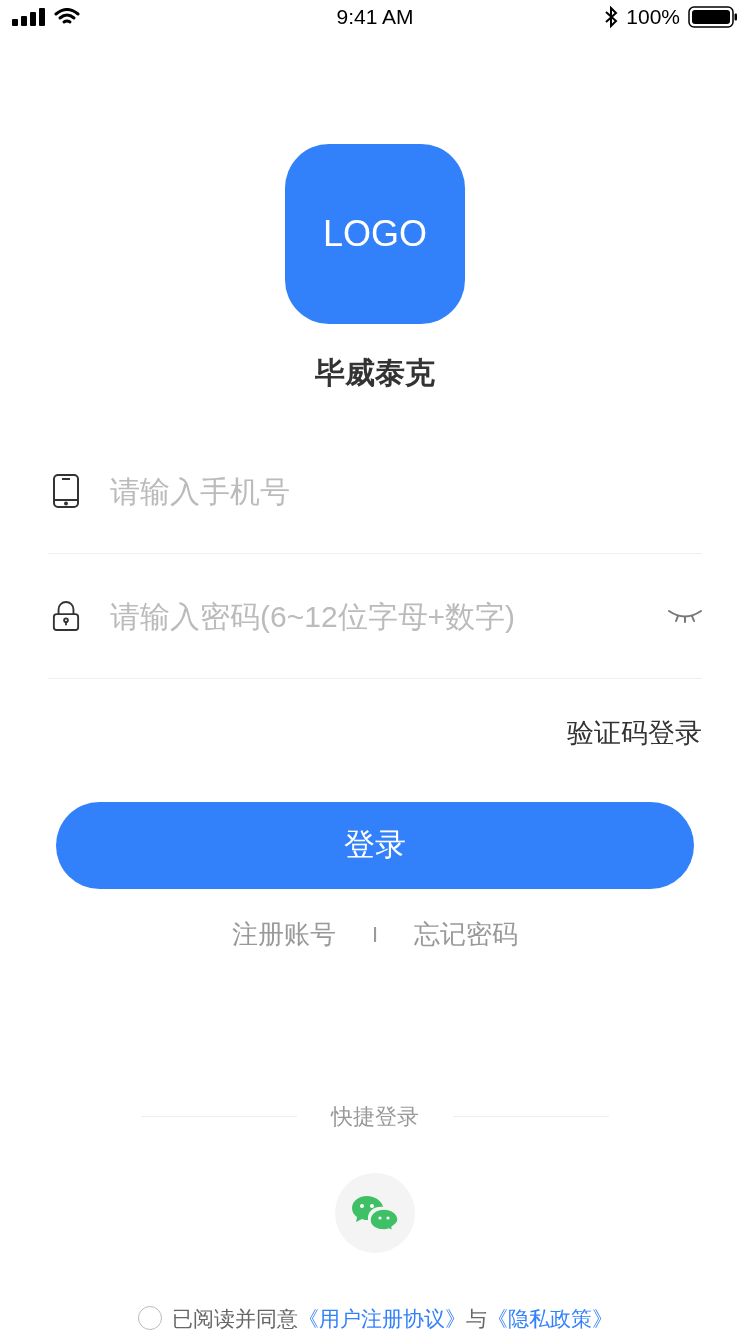 The height and width of the screenshot is (1334, 750). What do you see at coordinates (653, 17) in the screenshot?
I see `battery-percent: 100%` at bounding box center [653, 17].